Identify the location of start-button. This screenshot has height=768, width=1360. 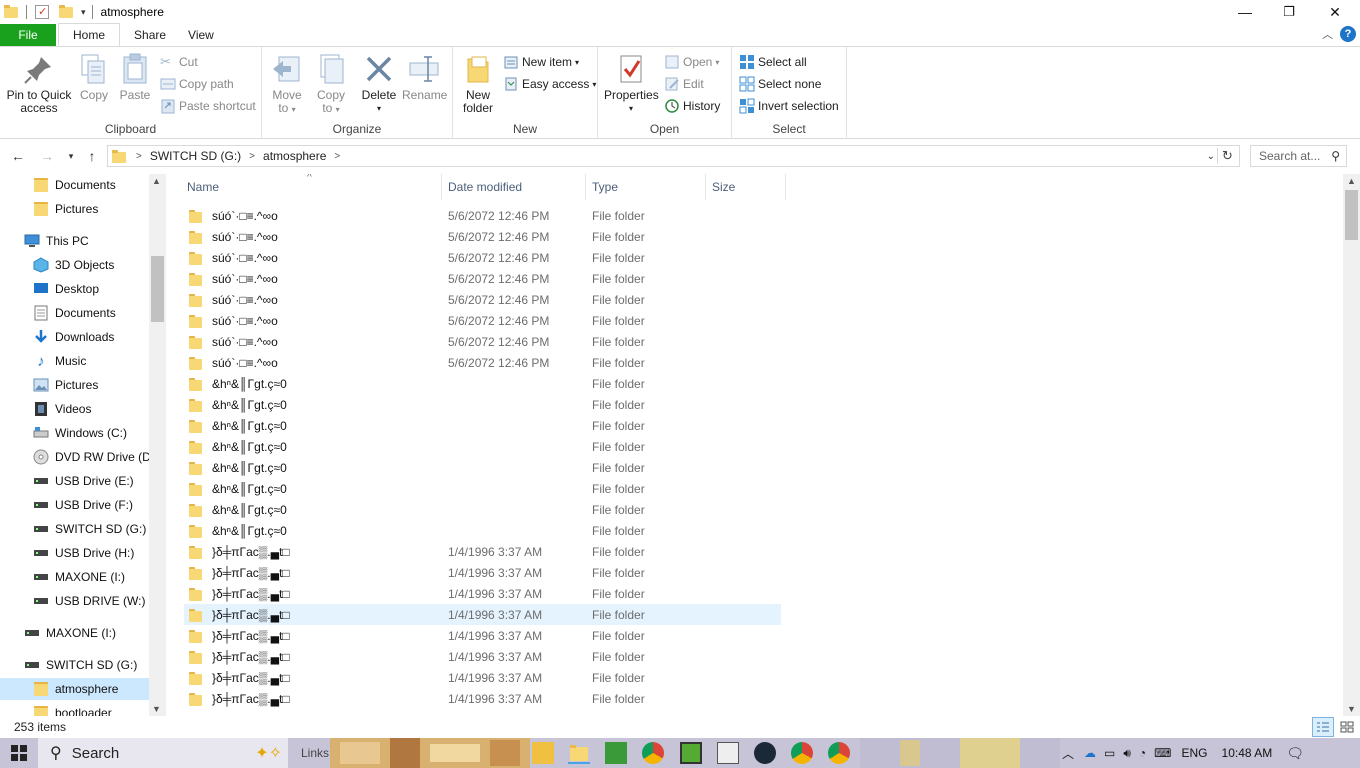
(19, 753).